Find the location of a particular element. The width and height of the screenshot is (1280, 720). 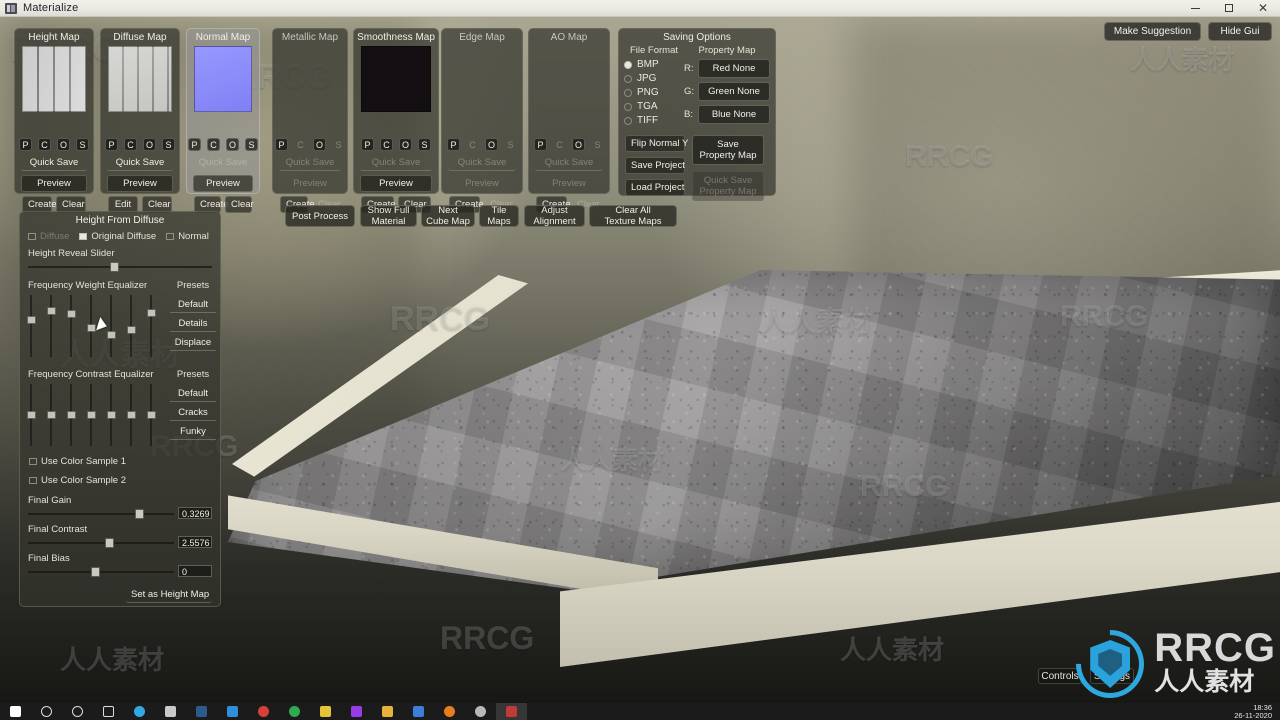

frequency-contrast-equalizer is located at coordinates (98, 415).